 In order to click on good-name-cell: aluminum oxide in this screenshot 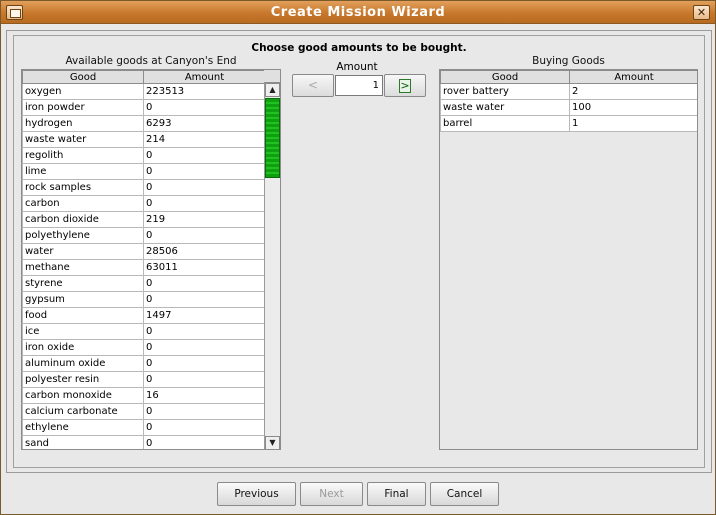, I will do `click(83, 363)`.